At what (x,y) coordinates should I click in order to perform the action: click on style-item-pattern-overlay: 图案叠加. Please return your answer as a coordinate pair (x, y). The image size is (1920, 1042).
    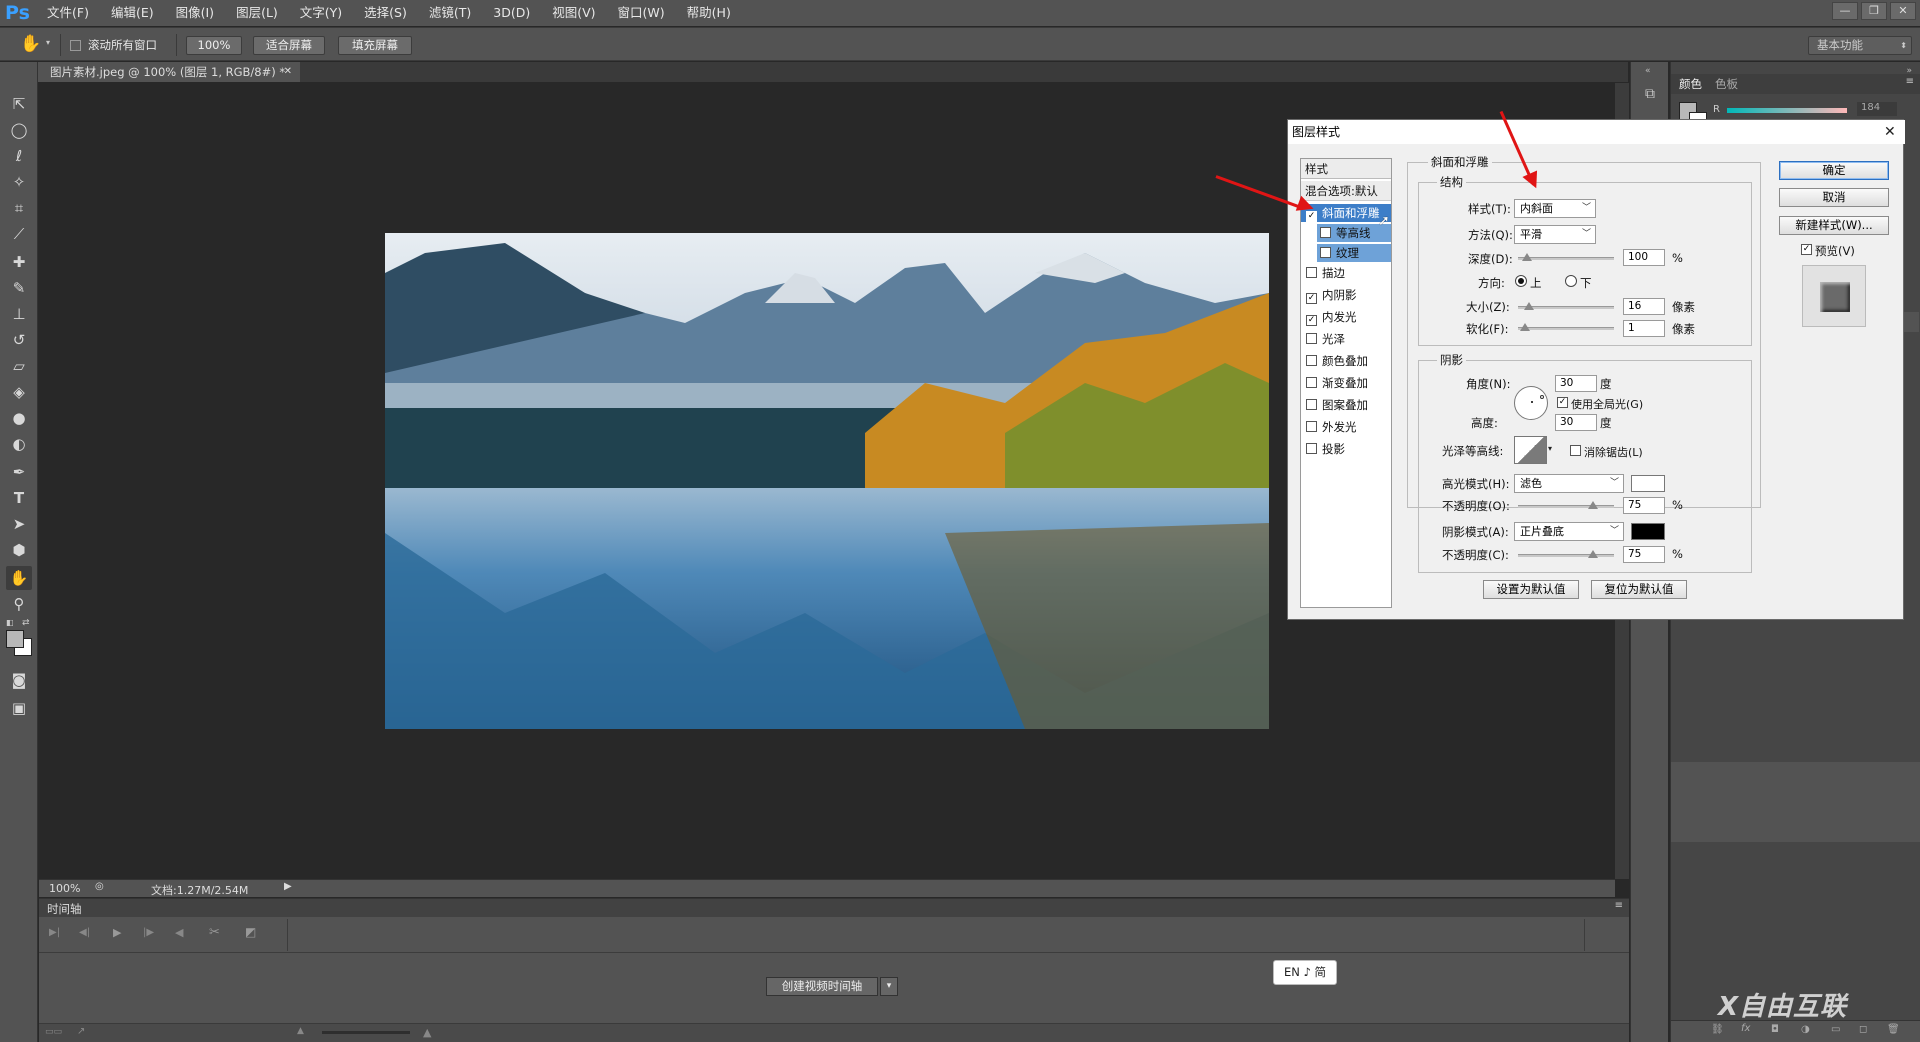
    Looking at the image, I should click on (1348, 405).